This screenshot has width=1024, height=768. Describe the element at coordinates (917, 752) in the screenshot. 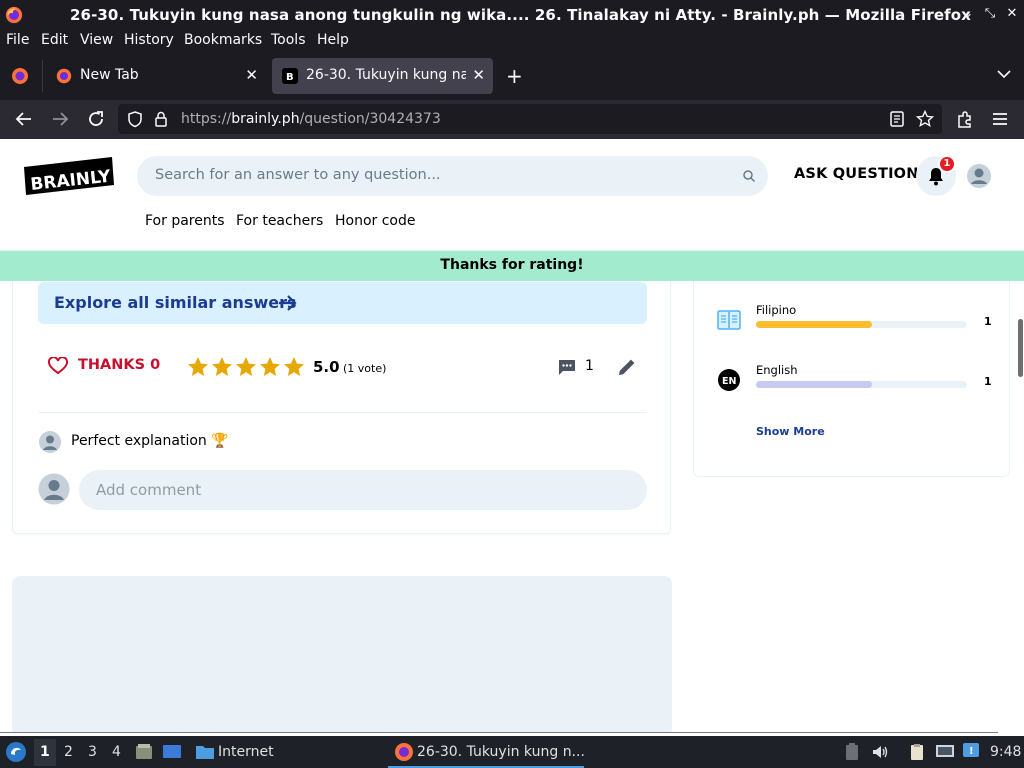

I see `clipboard-icon` at that location.